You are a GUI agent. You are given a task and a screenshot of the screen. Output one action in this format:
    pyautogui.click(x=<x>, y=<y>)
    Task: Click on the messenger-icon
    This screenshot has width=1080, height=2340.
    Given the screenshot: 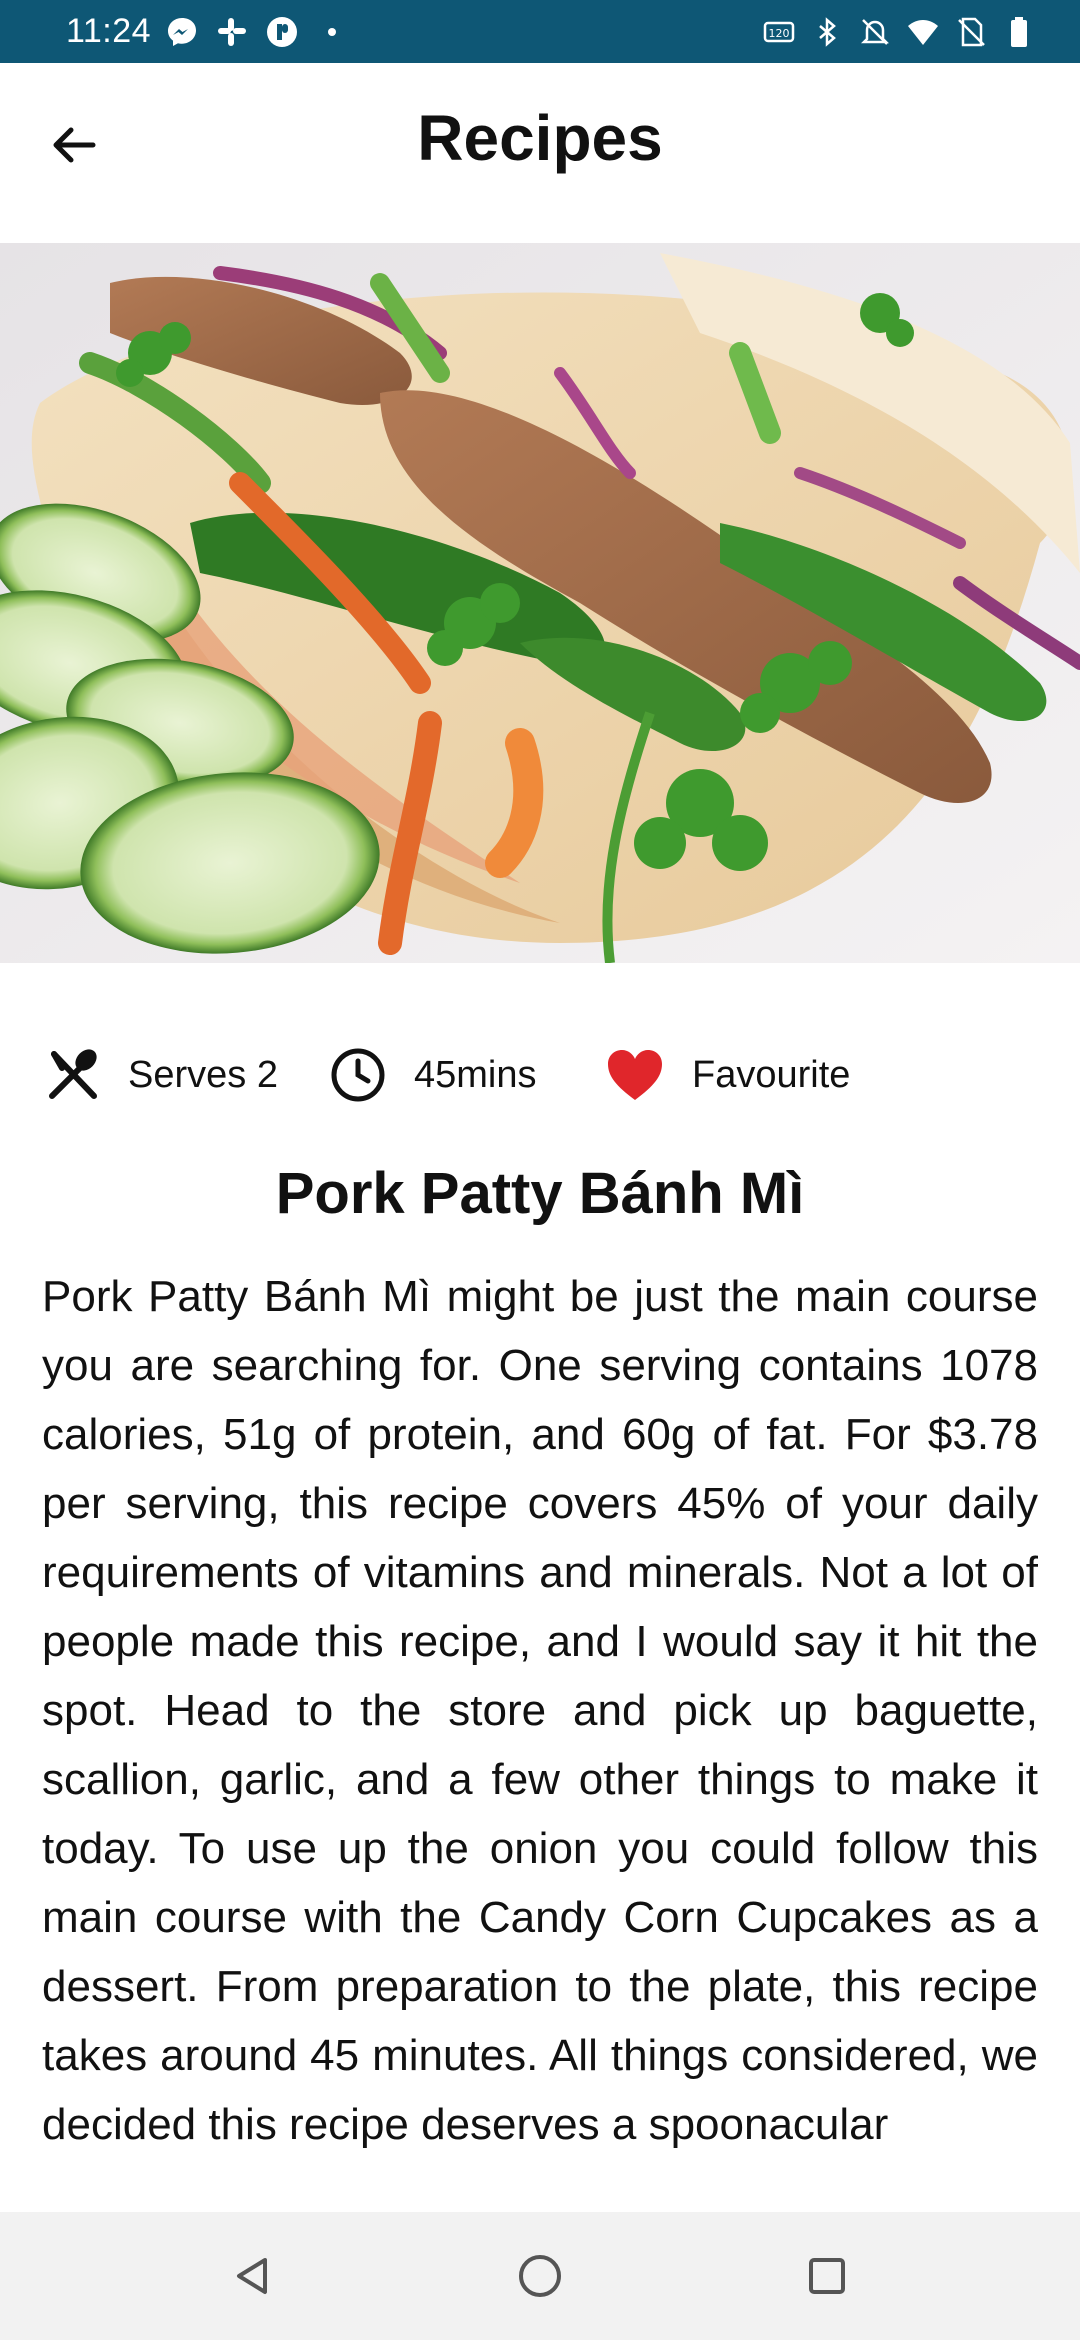 What is the action you would take?
    pyautogui.click(x=182, y=32)
    